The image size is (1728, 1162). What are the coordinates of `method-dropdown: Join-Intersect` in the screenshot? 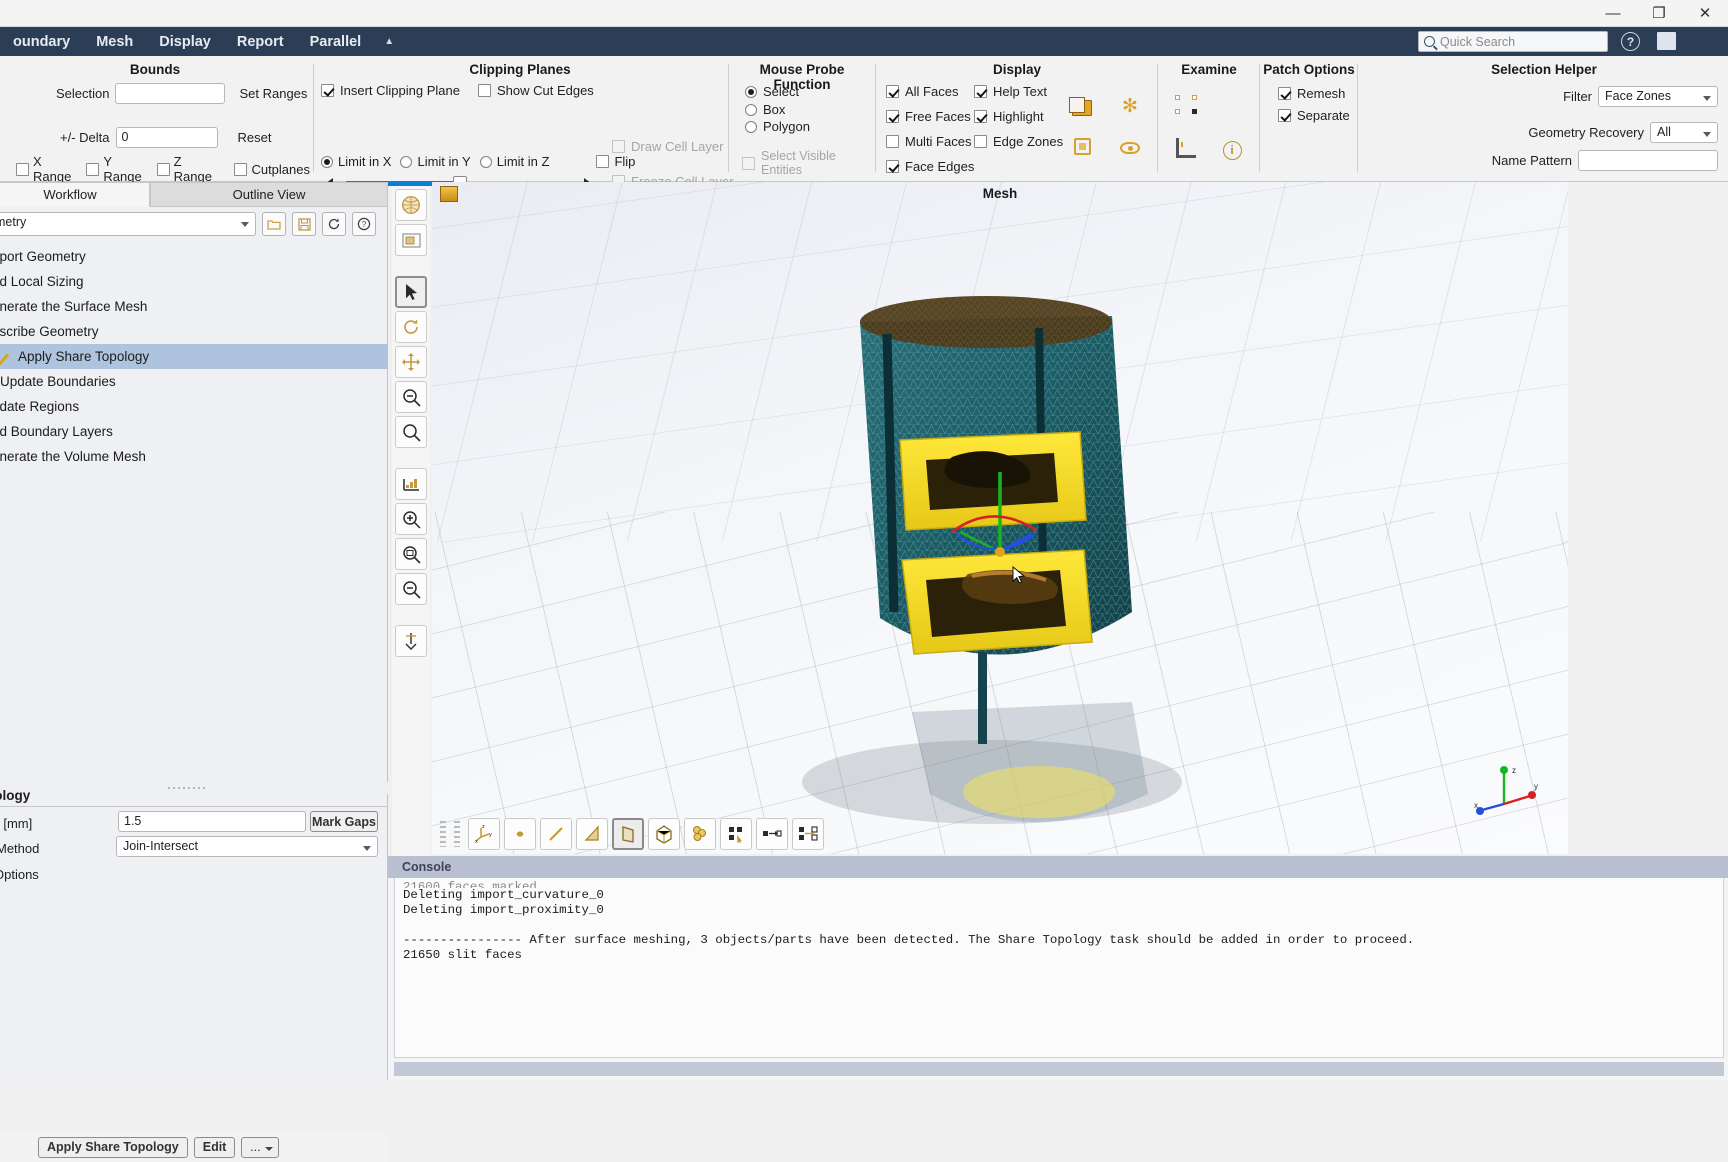 It's located at (247, 846).